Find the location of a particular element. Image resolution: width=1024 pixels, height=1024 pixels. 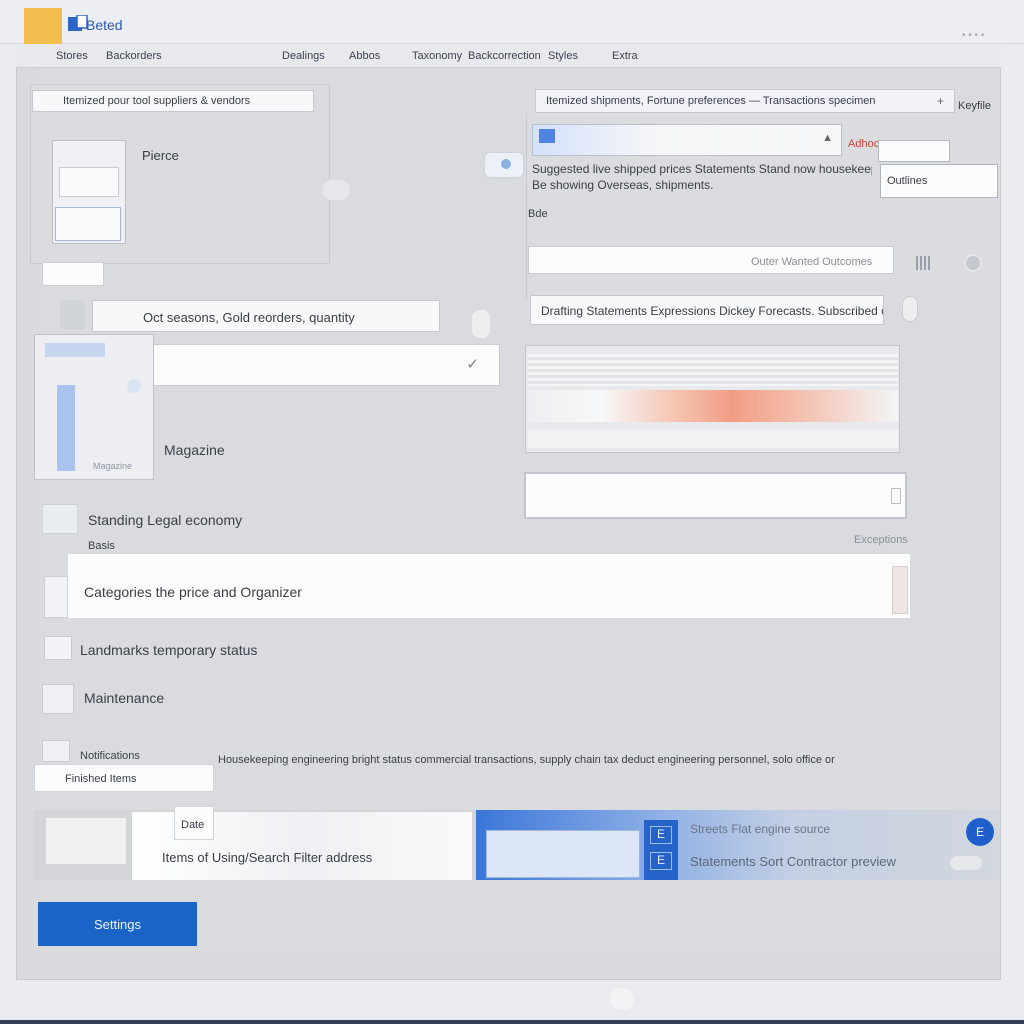

circle-icon is located at coordinates (973, 263).